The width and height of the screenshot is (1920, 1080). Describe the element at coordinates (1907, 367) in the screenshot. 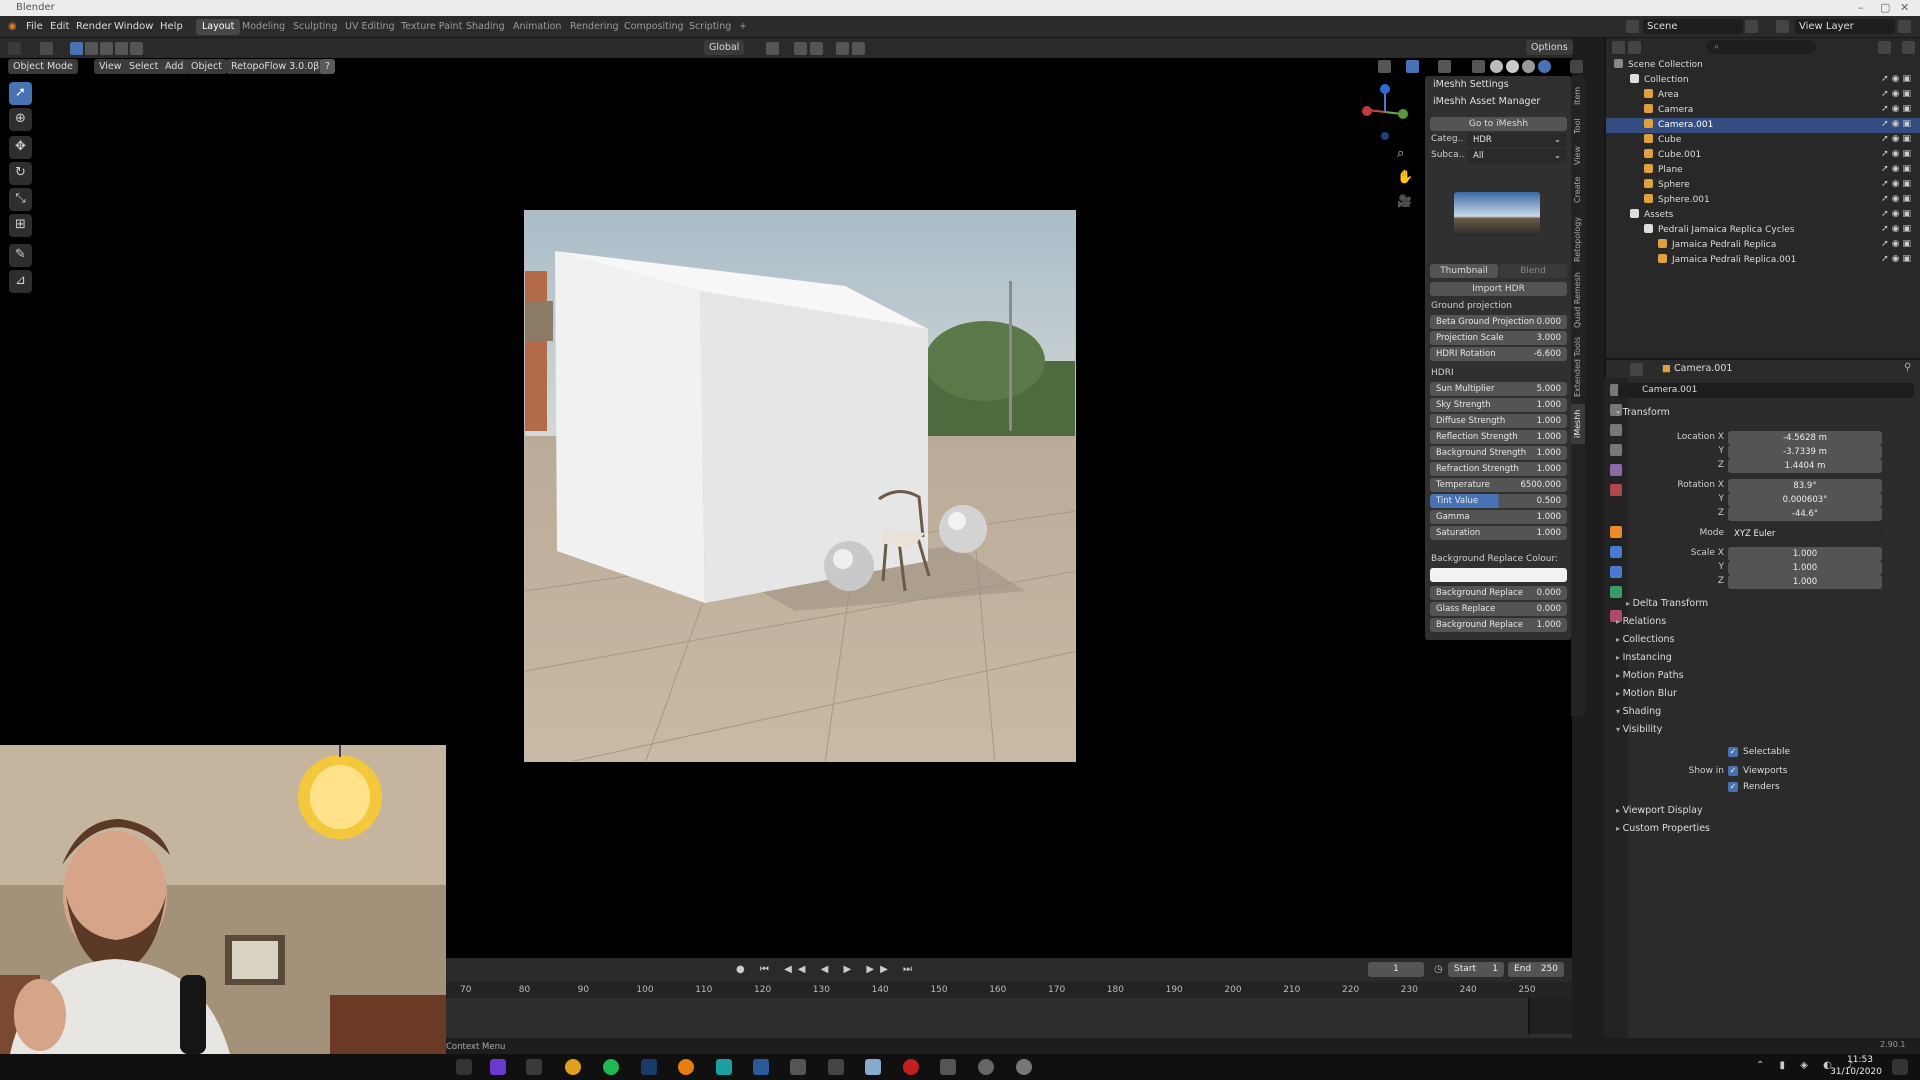

I see `pin-icon: ⚲` at that location.